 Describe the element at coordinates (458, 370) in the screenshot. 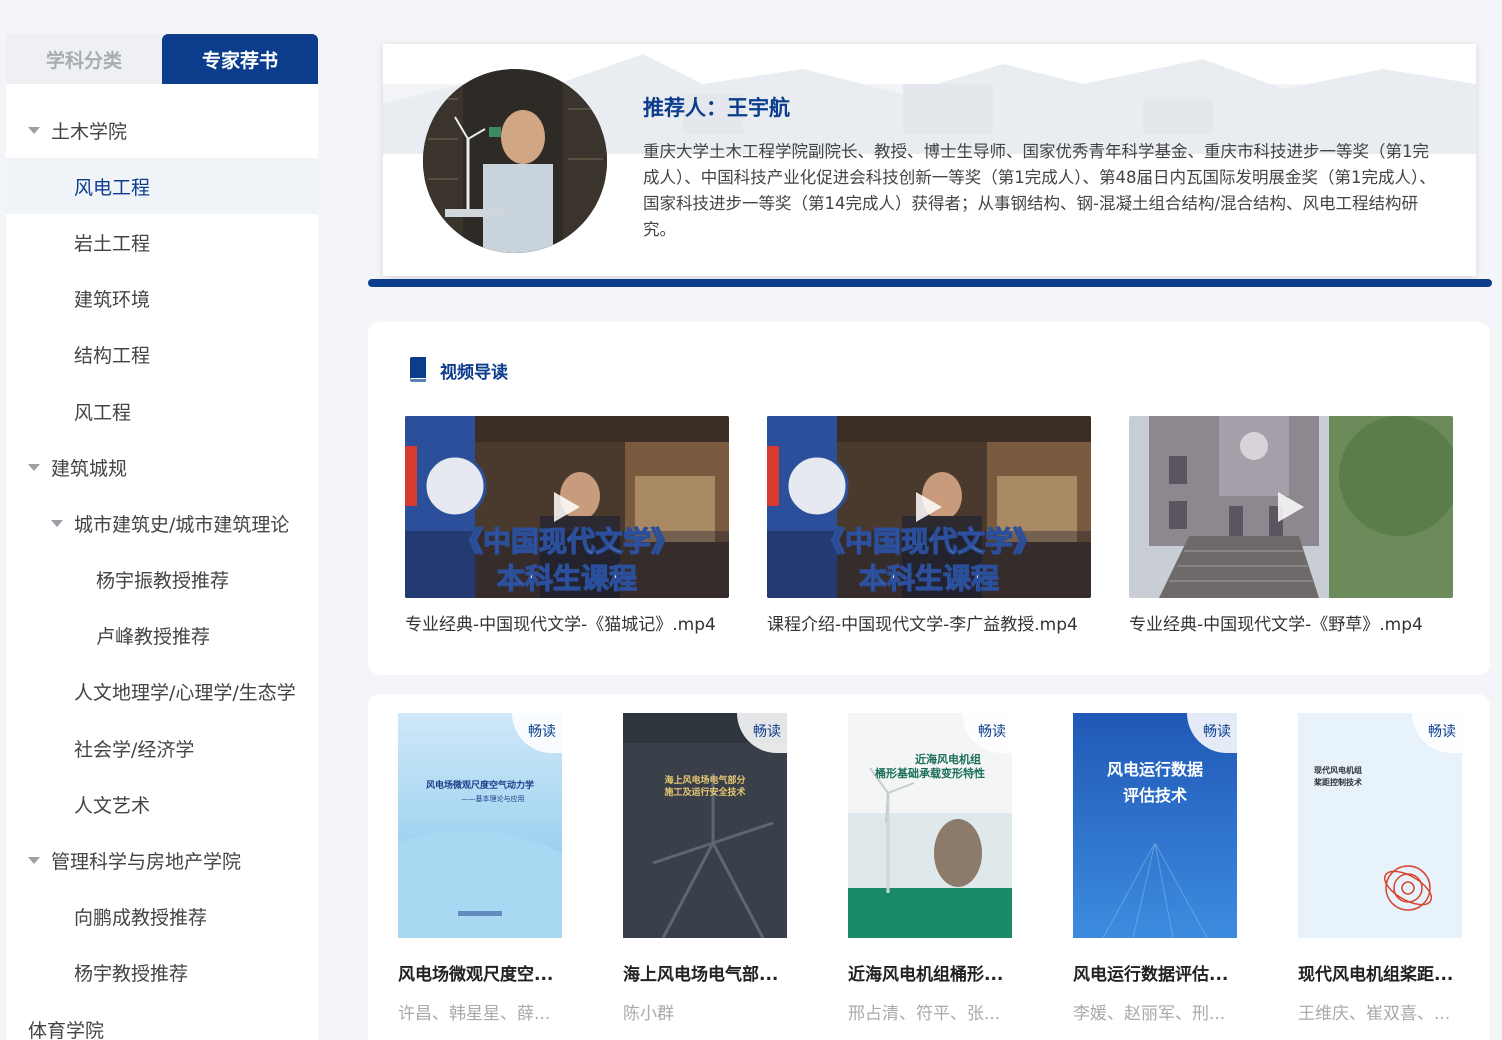

I see `video-section-title: 视频导读` at that location.